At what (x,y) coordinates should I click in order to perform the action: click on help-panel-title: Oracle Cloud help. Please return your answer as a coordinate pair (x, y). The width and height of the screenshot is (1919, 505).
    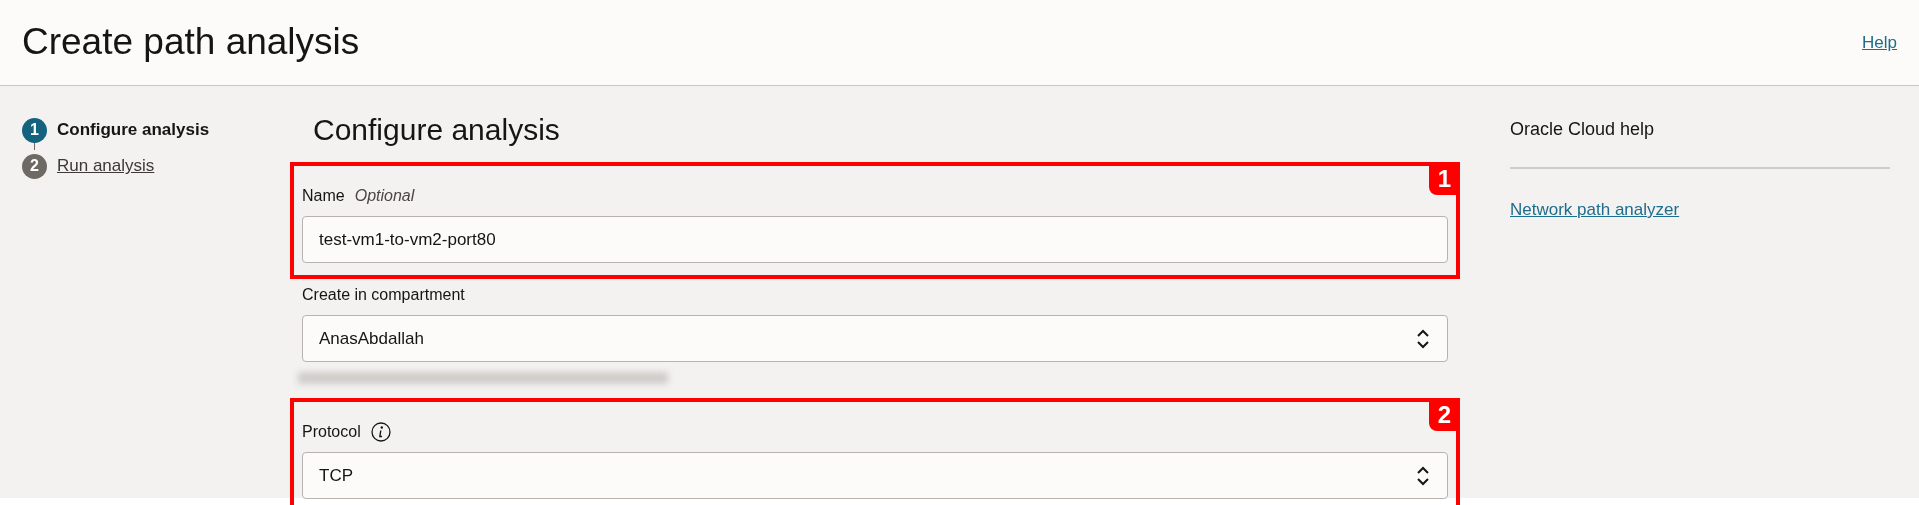
    Looking at the image, I should click on (1583, 129).